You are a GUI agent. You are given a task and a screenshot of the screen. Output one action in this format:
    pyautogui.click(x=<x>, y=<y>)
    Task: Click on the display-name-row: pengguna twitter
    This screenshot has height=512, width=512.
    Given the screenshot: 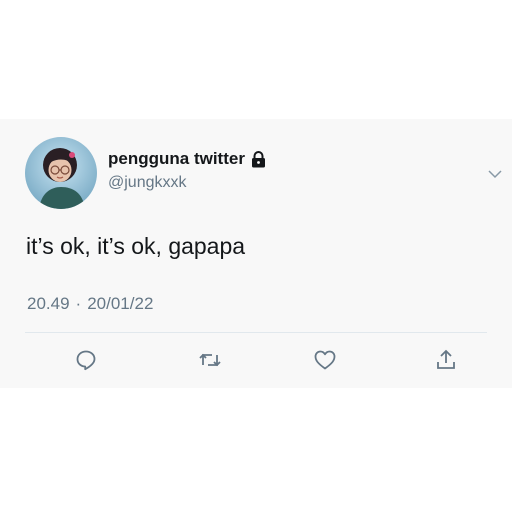 What is the action you would take?
    pyautogui.click(x=187, y=159)
    